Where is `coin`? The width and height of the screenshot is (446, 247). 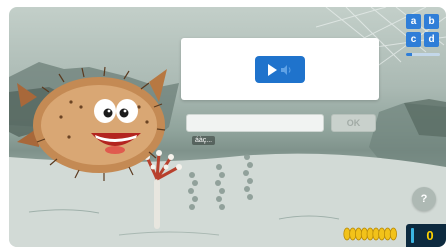
coin is located at coordinates (393, 234).